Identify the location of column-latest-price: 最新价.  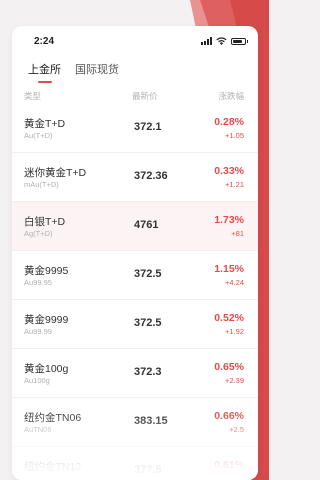
(145, 96).